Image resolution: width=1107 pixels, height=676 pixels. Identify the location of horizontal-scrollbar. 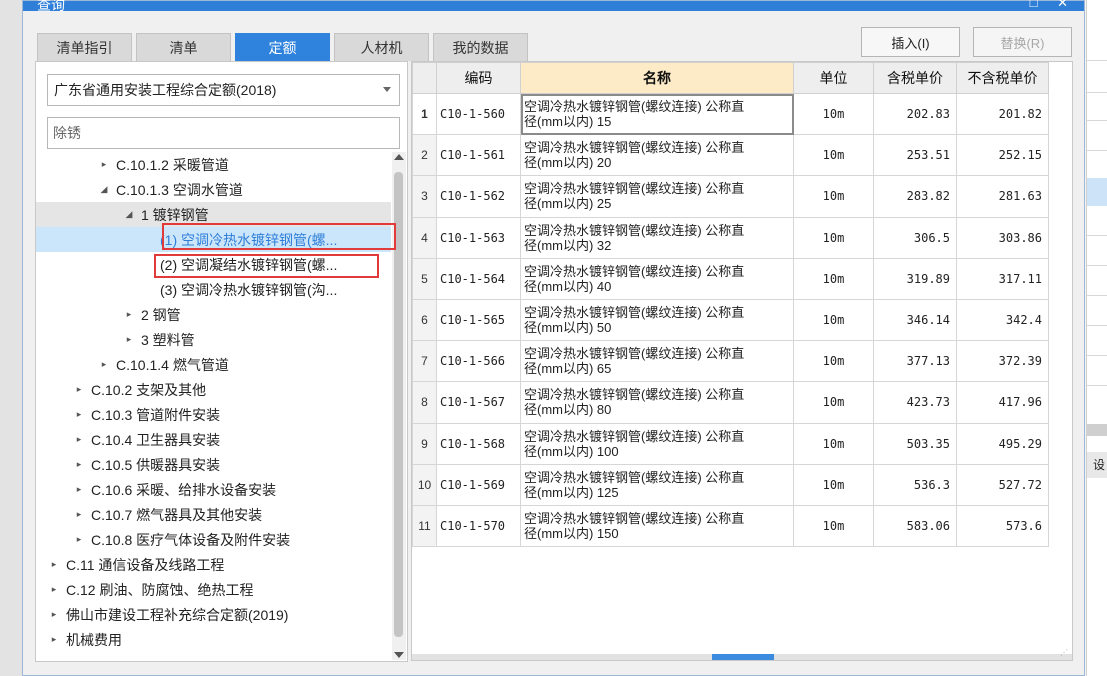
(742, 657).